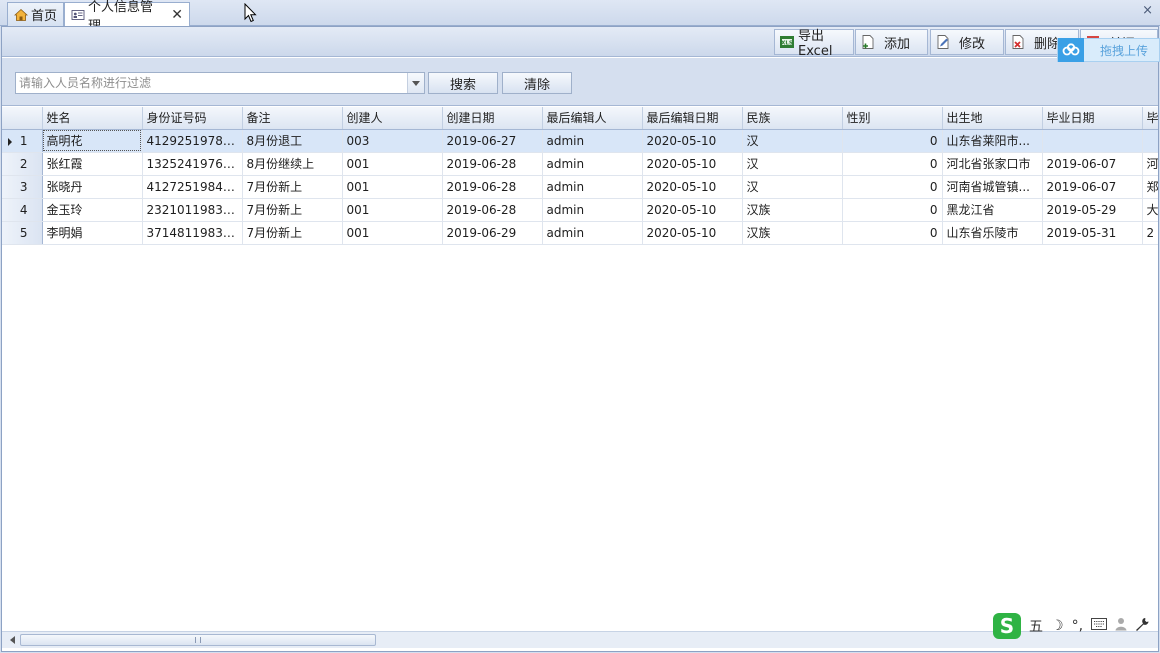  I want to click on search-button: 搜索, so click(463, 83).